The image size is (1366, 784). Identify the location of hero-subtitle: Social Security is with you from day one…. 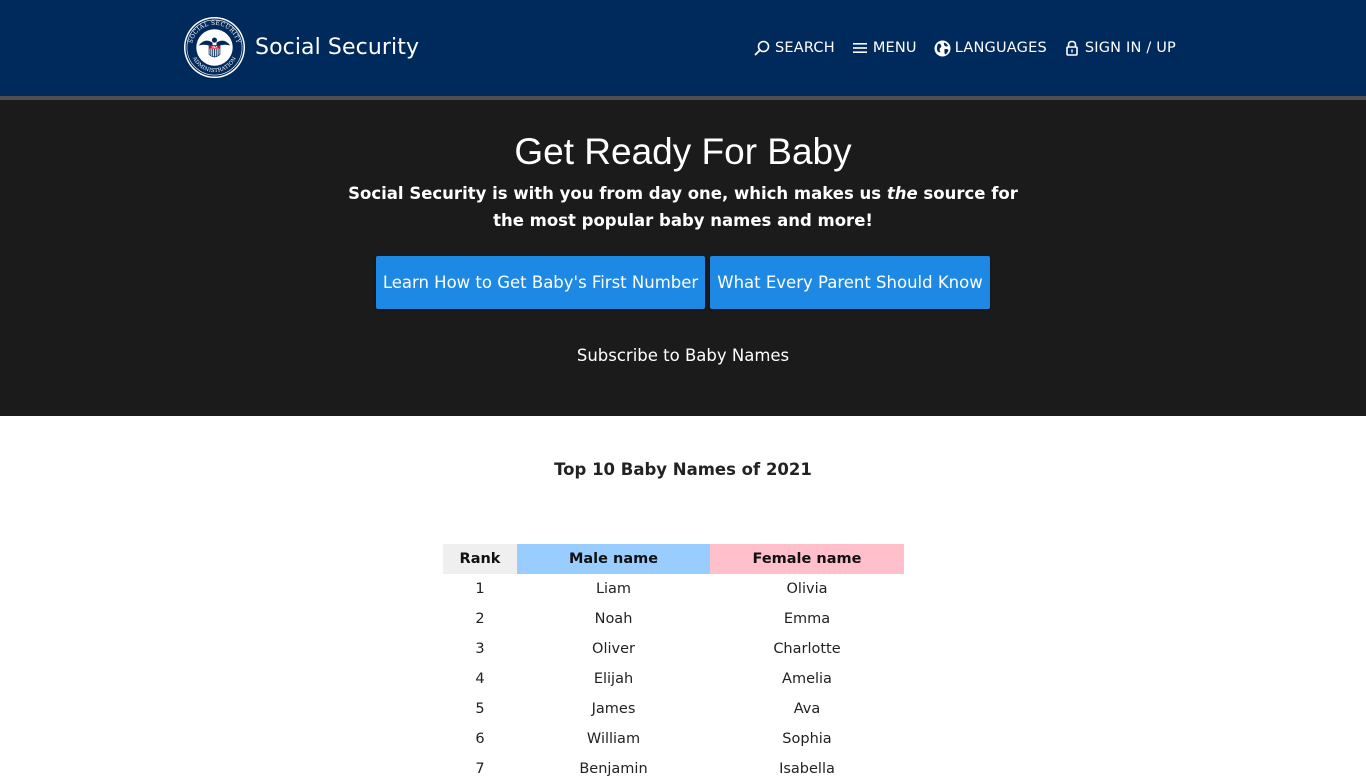
(683, 207).